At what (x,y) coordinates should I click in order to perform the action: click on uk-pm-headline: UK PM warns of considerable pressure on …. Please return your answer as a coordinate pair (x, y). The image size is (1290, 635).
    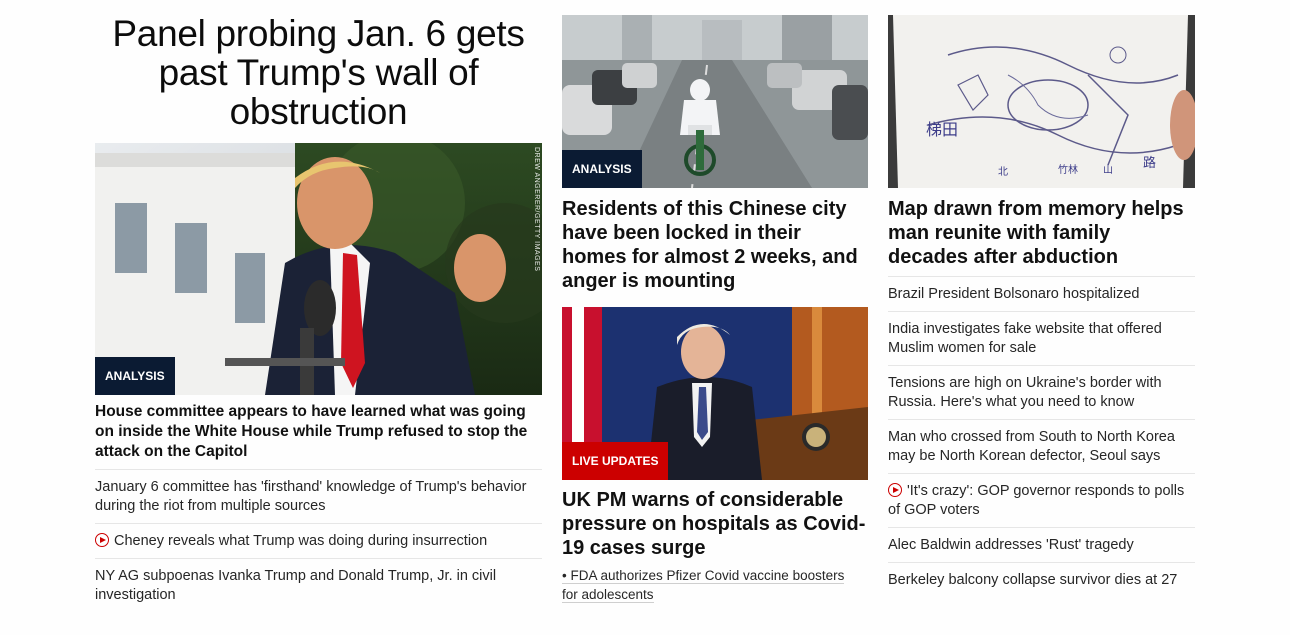
    Looking at the image, I should click on (715, 524).